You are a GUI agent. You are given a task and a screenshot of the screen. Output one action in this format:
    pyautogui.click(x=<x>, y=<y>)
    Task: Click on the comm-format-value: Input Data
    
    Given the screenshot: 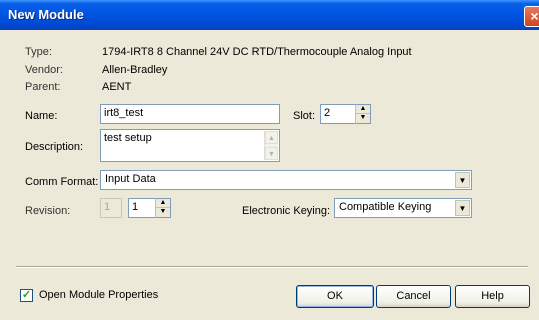 What is the action you would take?
    pyautogui.click(x=130, y=179)
    